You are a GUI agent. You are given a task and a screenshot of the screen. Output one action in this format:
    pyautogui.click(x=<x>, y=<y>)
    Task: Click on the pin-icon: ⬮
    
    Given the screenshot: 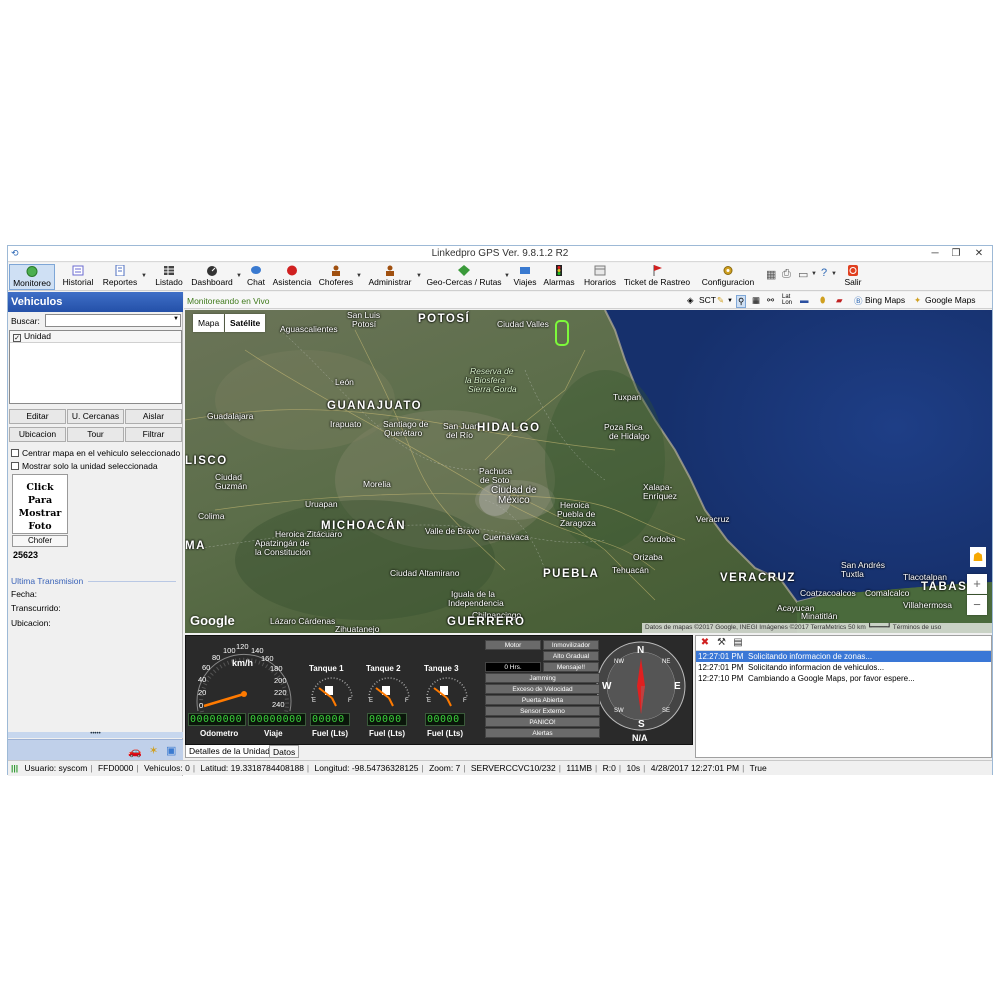 What is the action you would take?
    pyautogui.click(x=822, y=300)
    